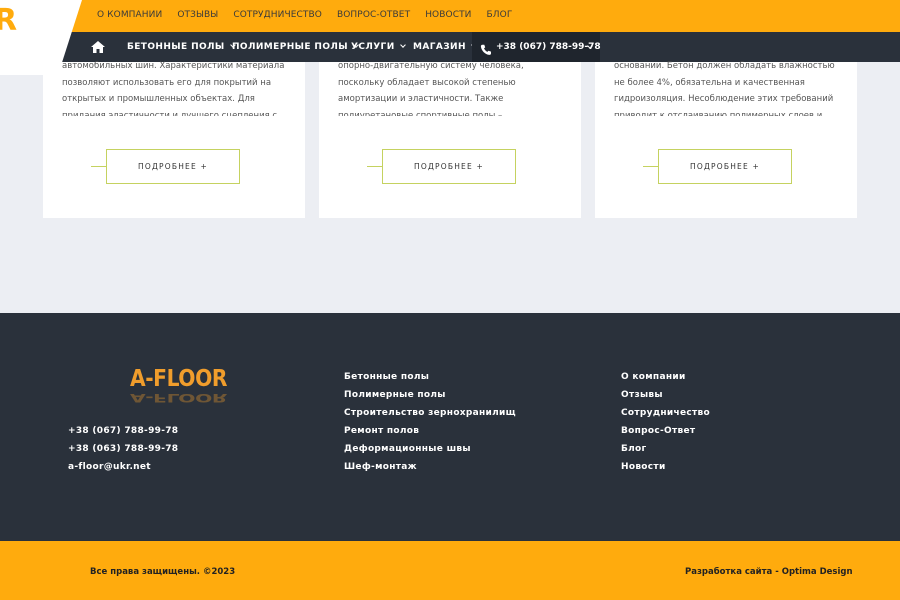 This screenshot has height=600, width=900. What do you see at coordinates (665, 467) in the screenshot?
I see `footer-link-news: Новости` at bounding box center [665, 467].